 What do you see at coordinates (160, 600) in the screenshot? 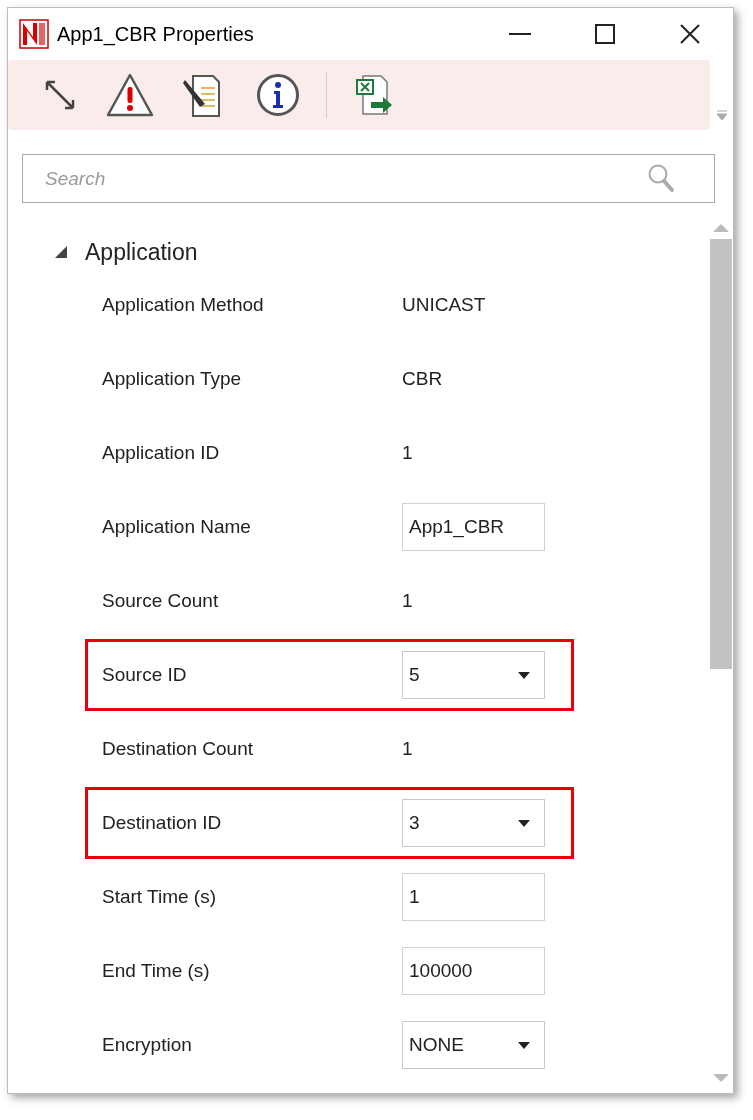
I see `property-label: Source Count` at bounding box center [160, 600].